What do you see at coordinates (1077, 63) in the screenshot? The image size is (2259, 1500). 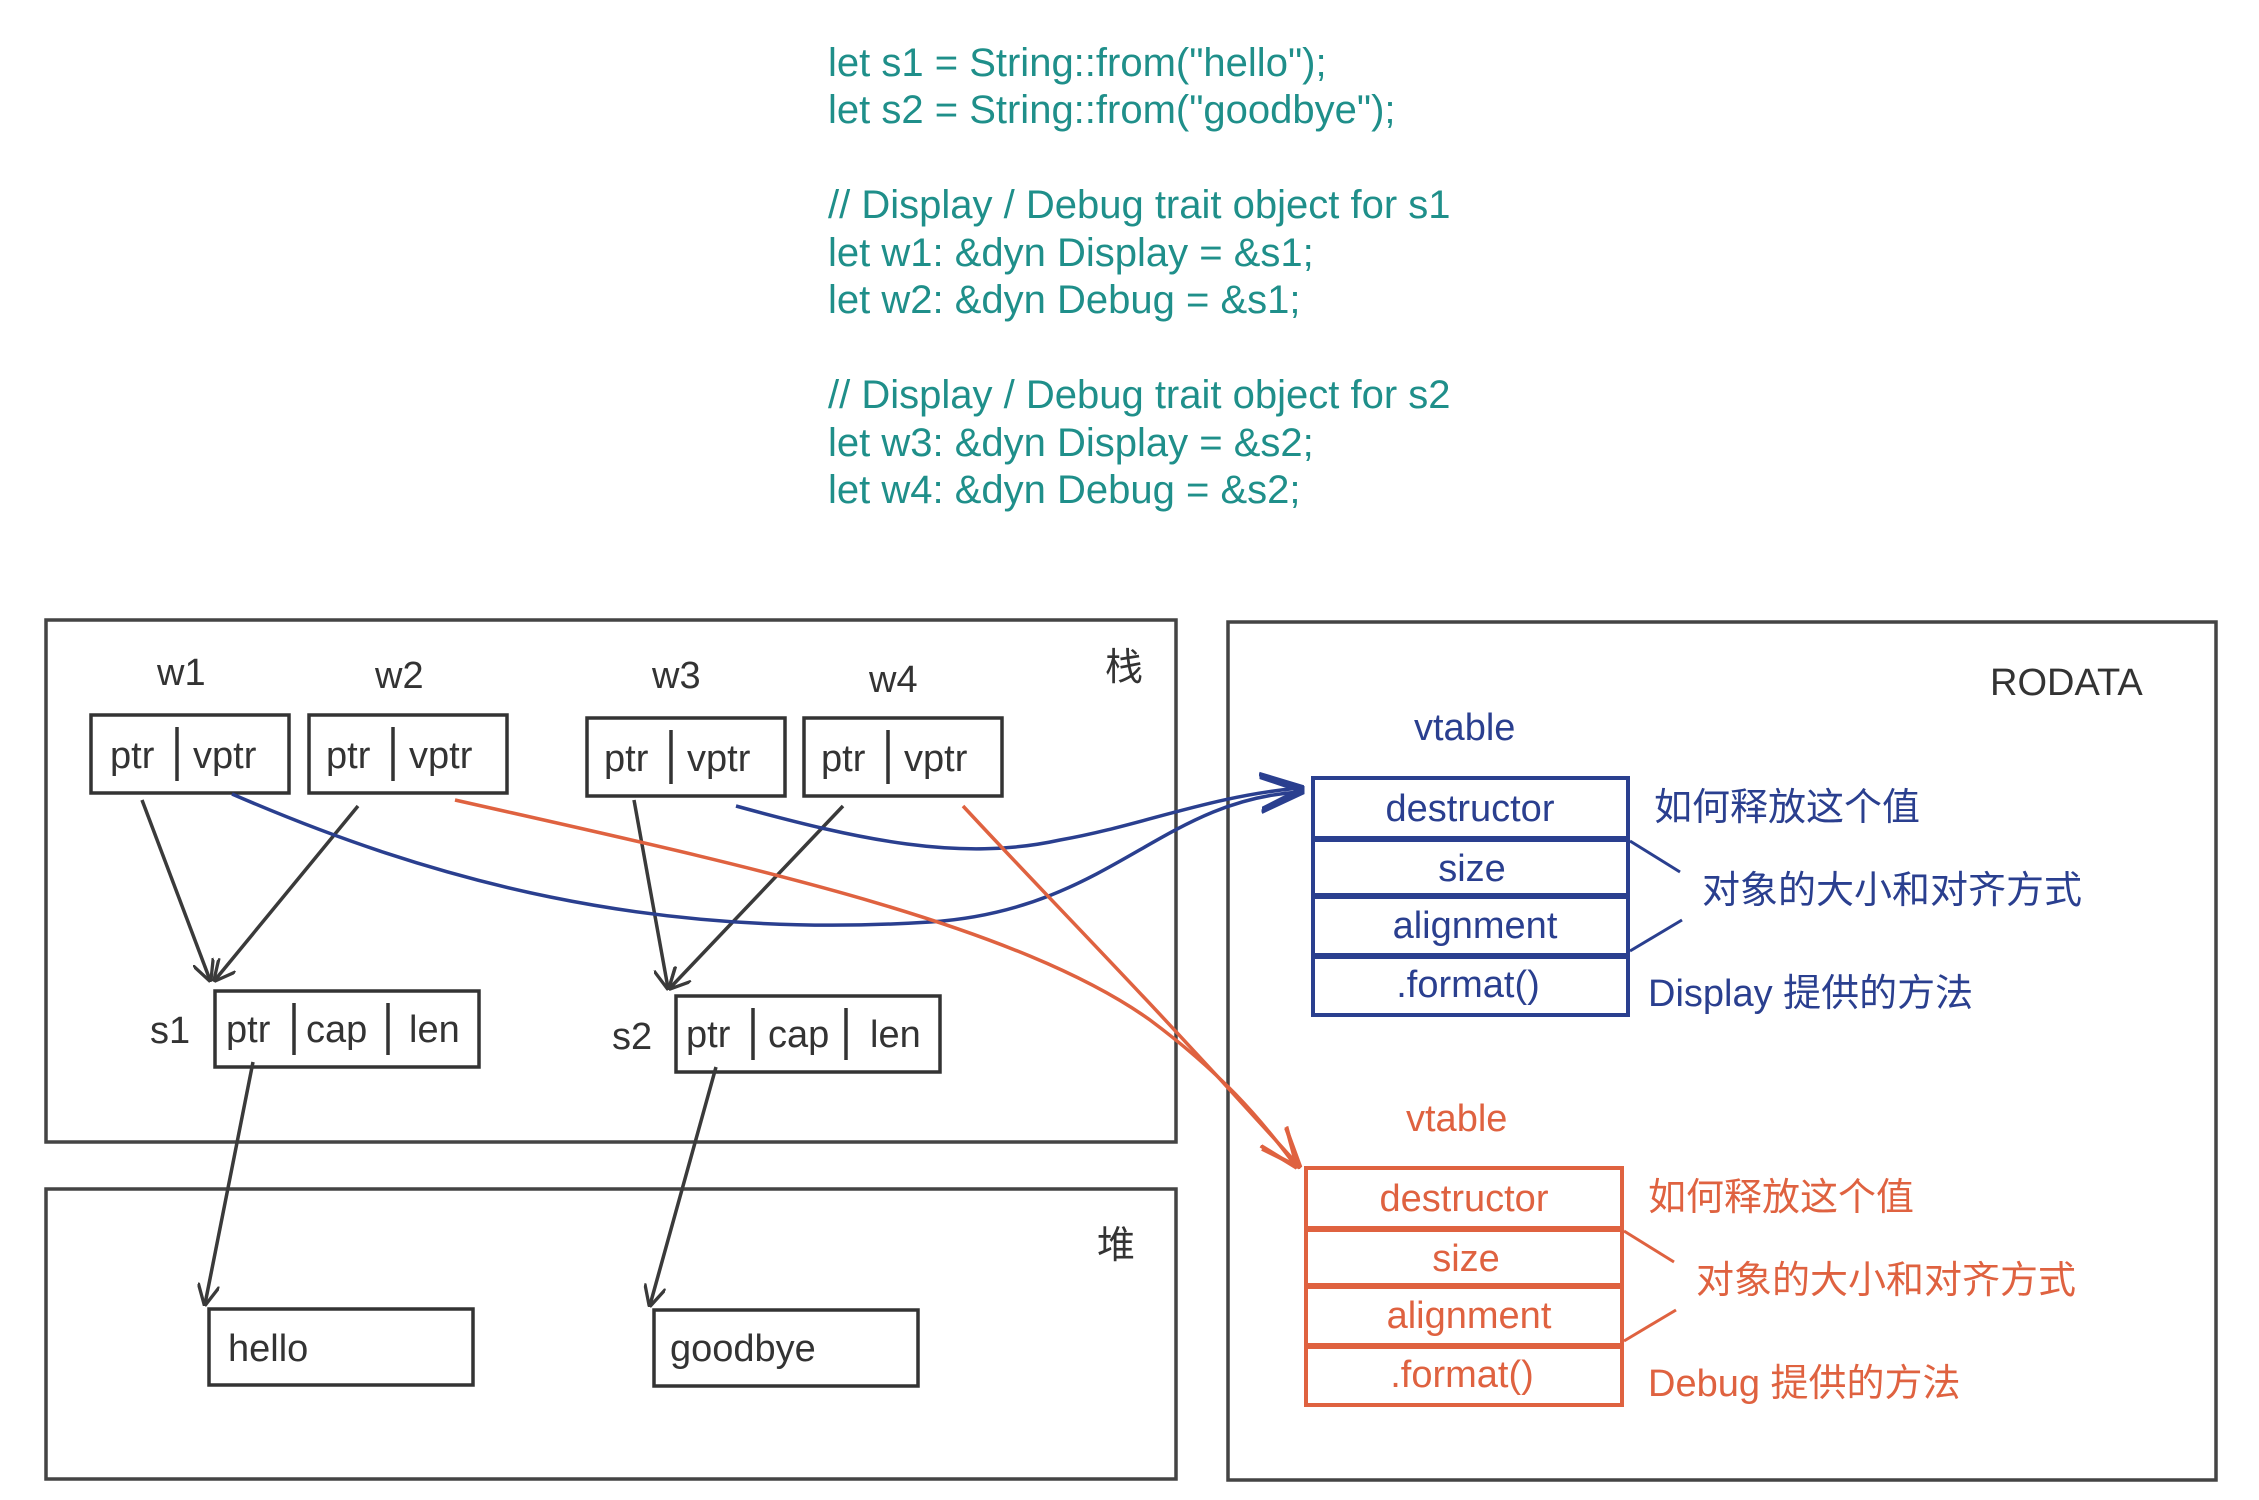 I see `code-line: let s1 = String::from("hello");` at bounding box center [1077, 63].